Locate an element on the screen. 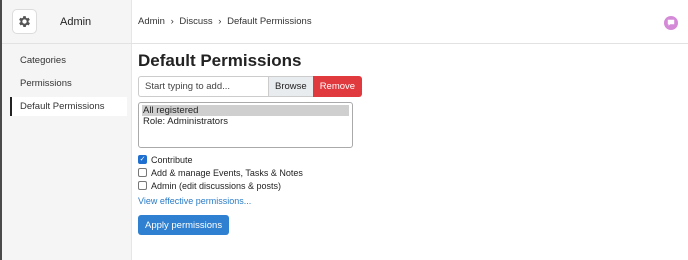 The width and height of the screenshot is (688, 260). sidebar-item-permissions: Permissions is located at coordinates (70, 83).